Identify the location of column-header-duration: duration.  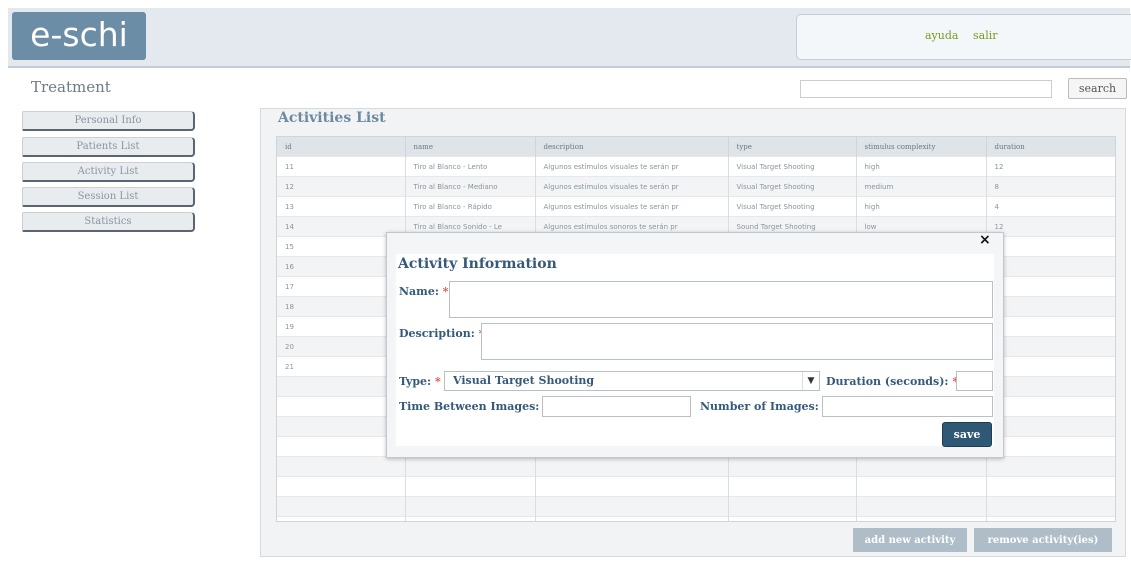
(1050, 147).